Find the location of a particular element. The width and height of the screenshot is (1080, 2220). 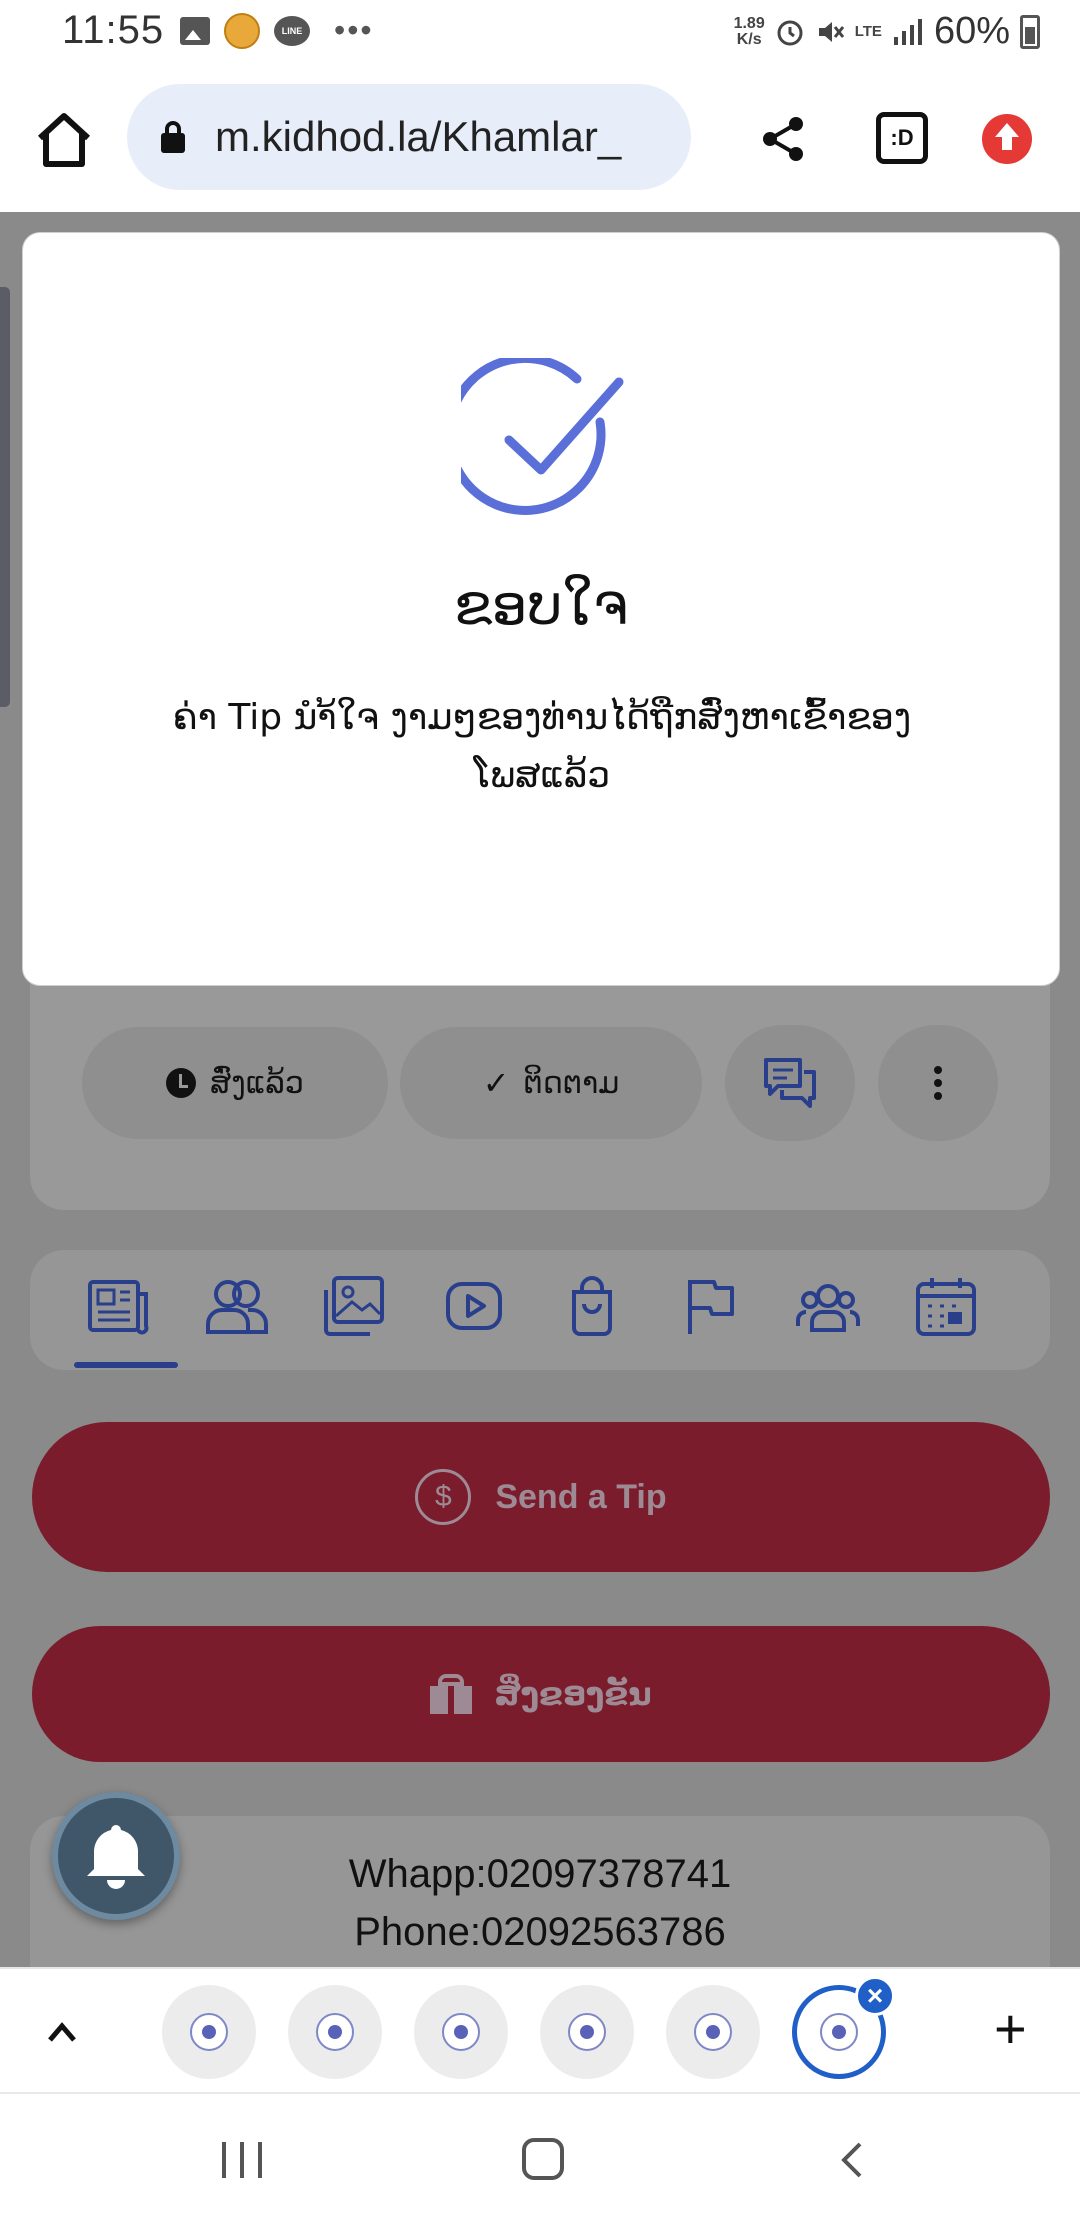

send-tip-button: $ Send a Tip is located at coordinates (541, 1497).